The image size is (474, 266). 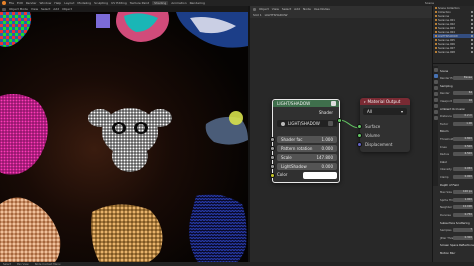 I want to click on scene-selector: Scene, so click(x=429, y=3).